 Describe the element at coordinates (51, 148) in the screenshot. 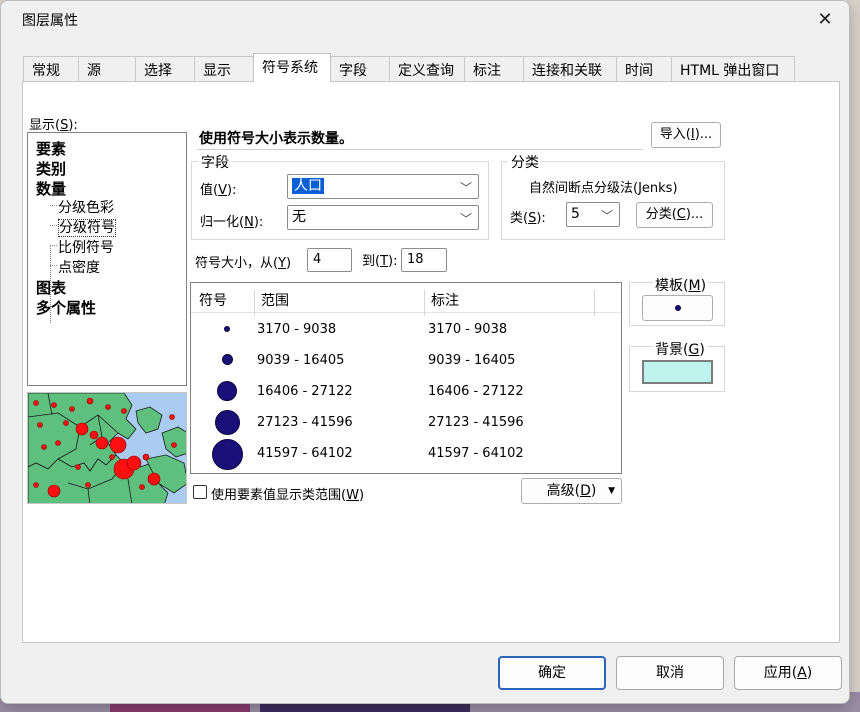

I see `show-item-features: 要素` at that location.